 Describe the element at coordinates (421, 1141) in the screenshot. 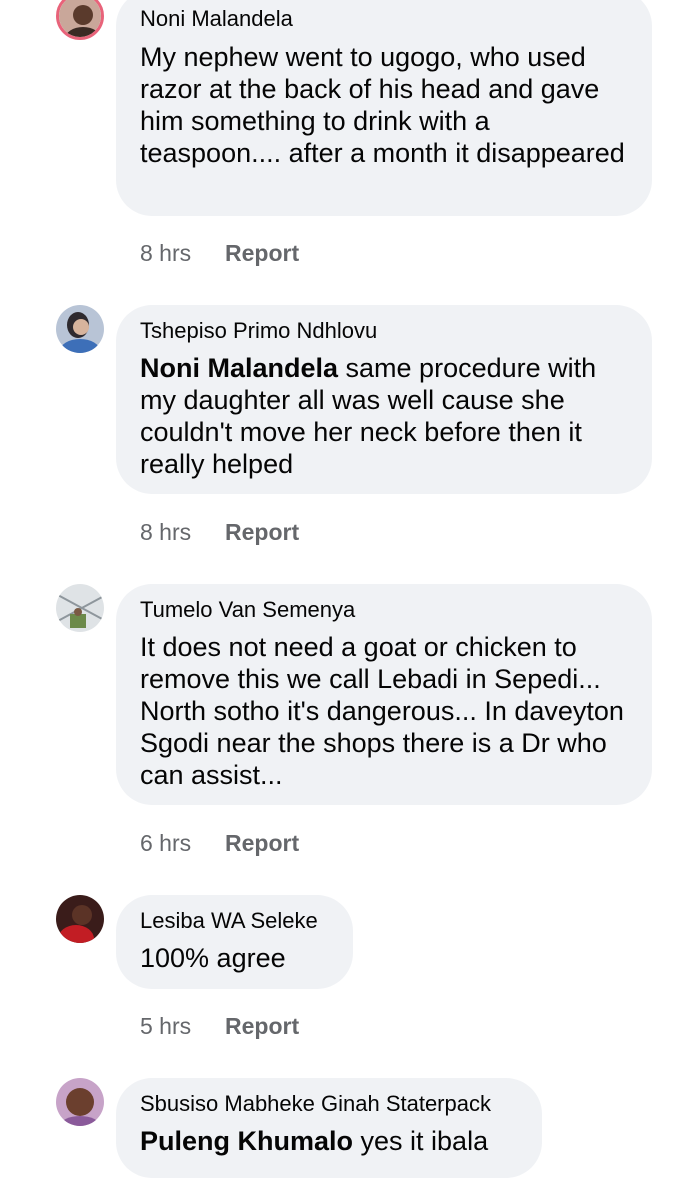

I see `comment-body: yes it ibala` at that location.